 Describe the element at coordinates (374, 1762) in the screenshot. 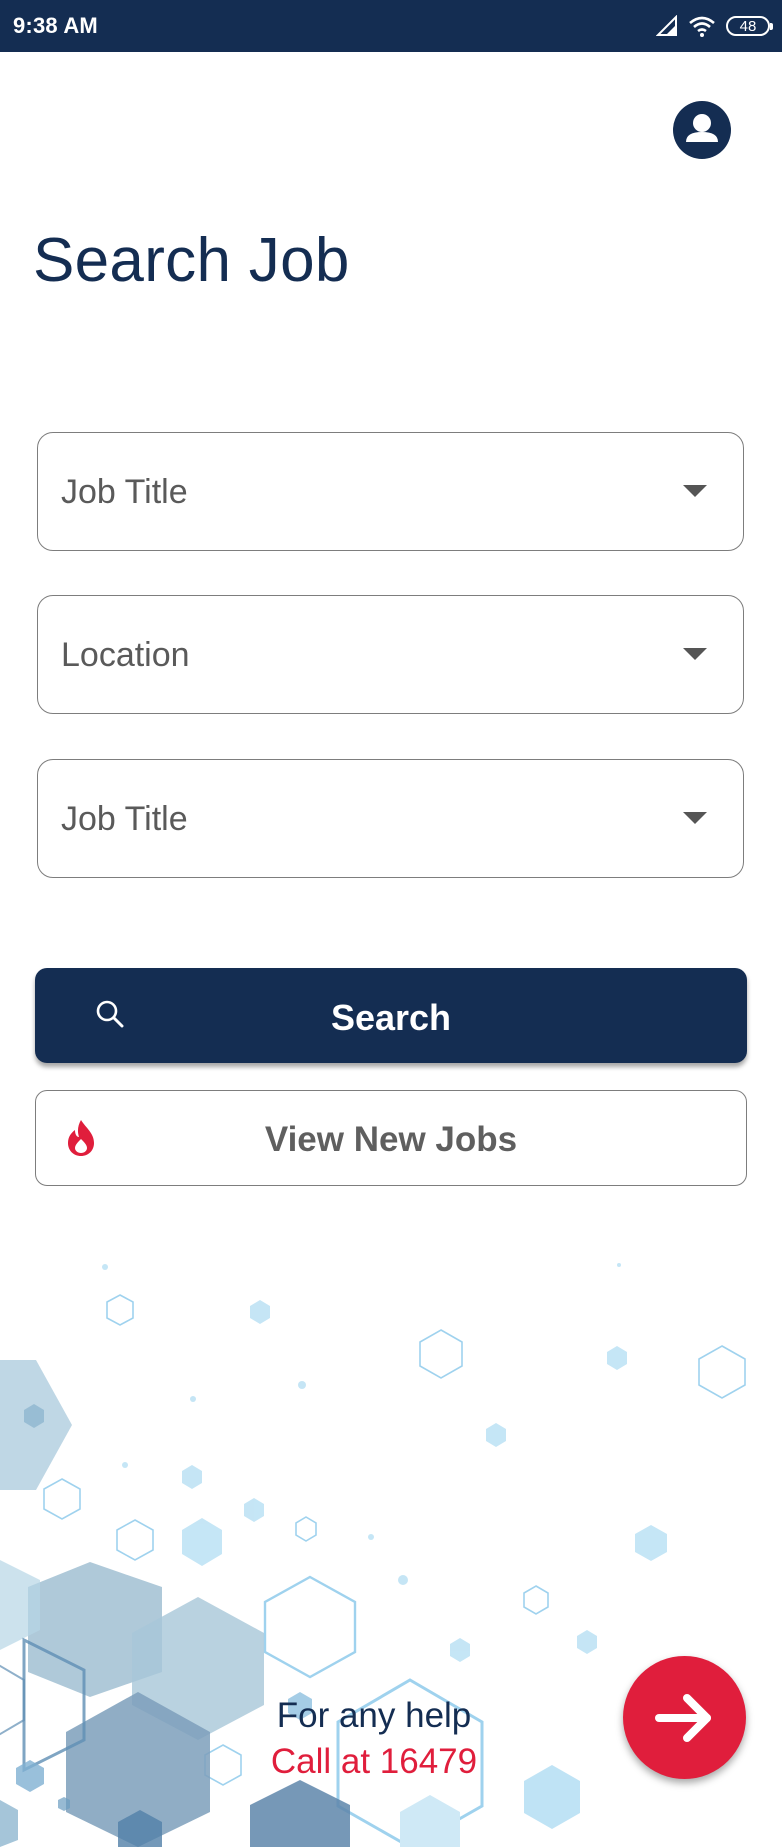

I see `help-phone-link: Call at 16479` at that location.